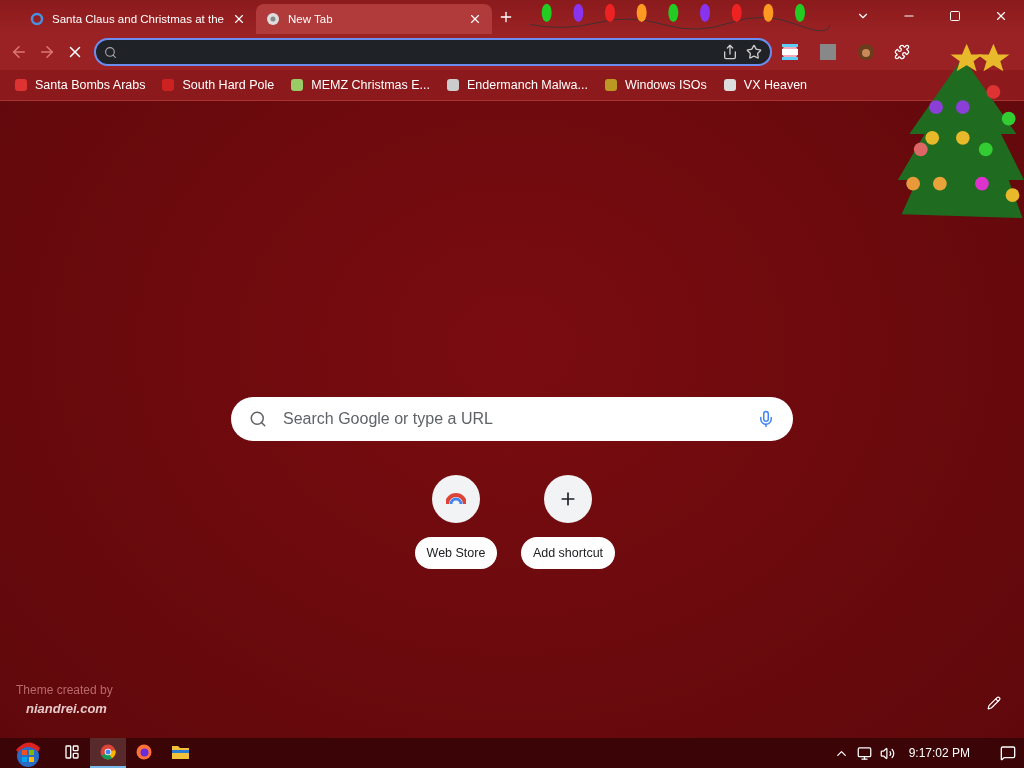  Describe the element at coordinates (311, 19) in the screenshot. I see `tab-title: New Tab` at that location.